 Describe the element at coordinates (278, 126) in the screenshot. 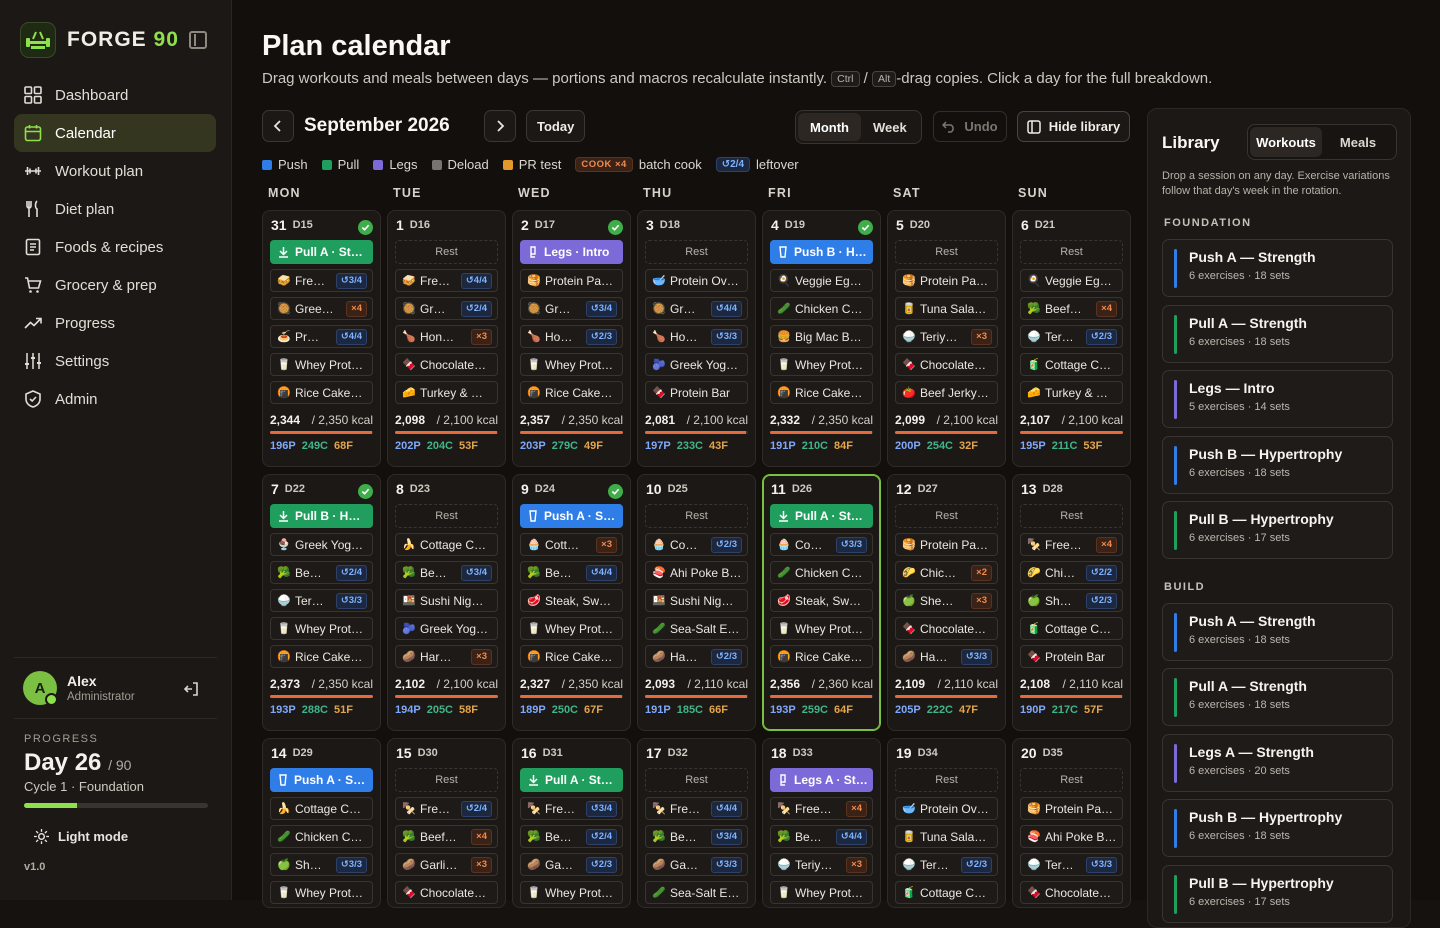

I see `prev-month-button` at that location.